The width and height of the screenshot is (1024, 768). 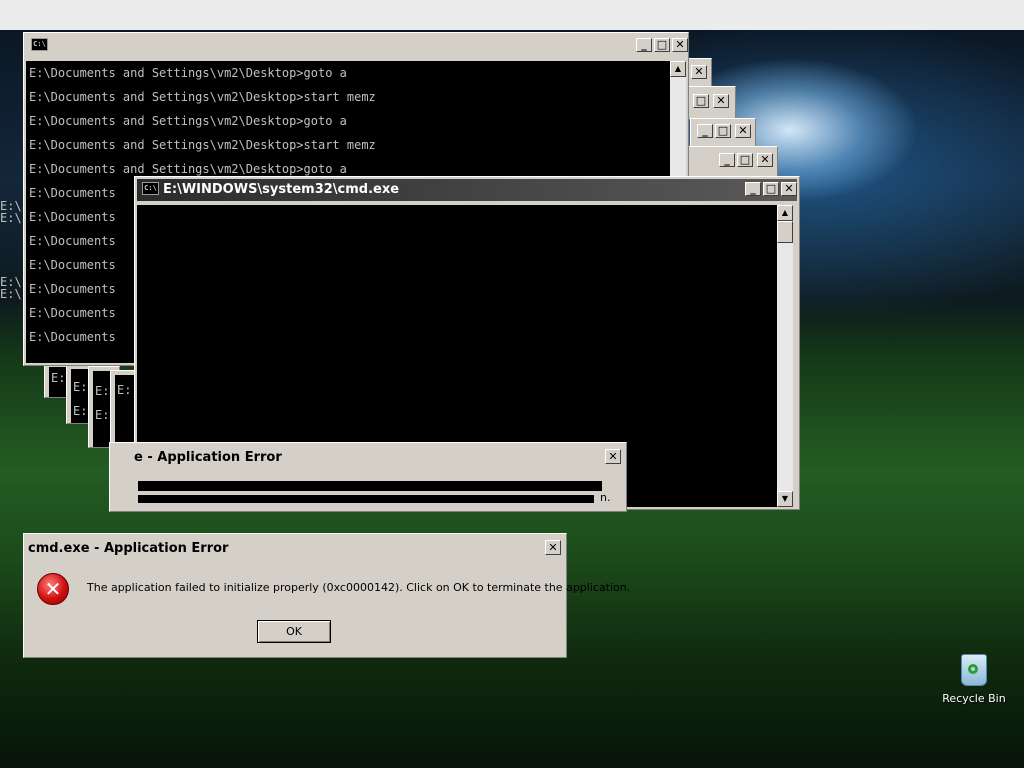 I want to click on recycle-bin-label: Recycle Bin, so click(x=974, y=698).